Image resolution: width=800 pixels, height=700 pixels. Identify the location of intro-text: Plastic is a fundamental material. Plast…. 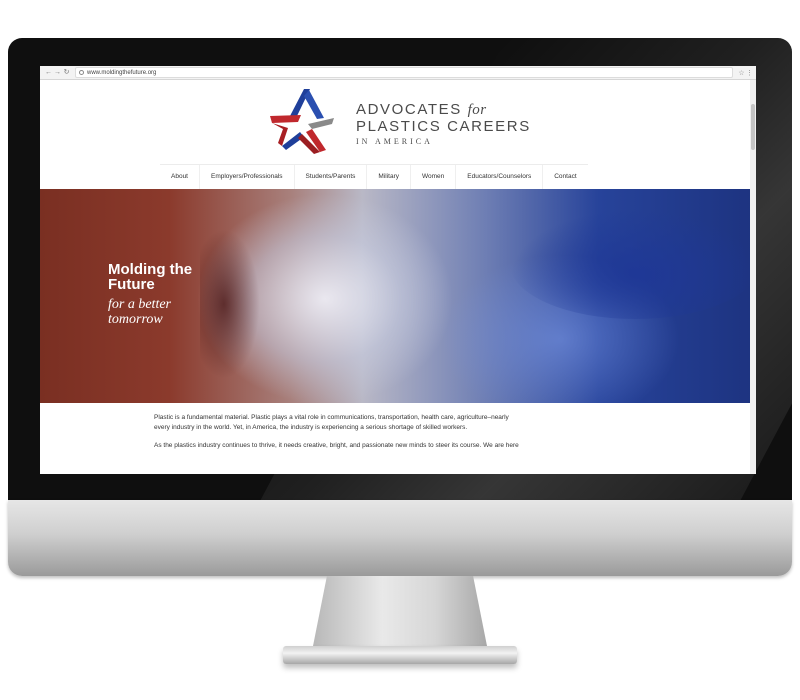
(399, 436).